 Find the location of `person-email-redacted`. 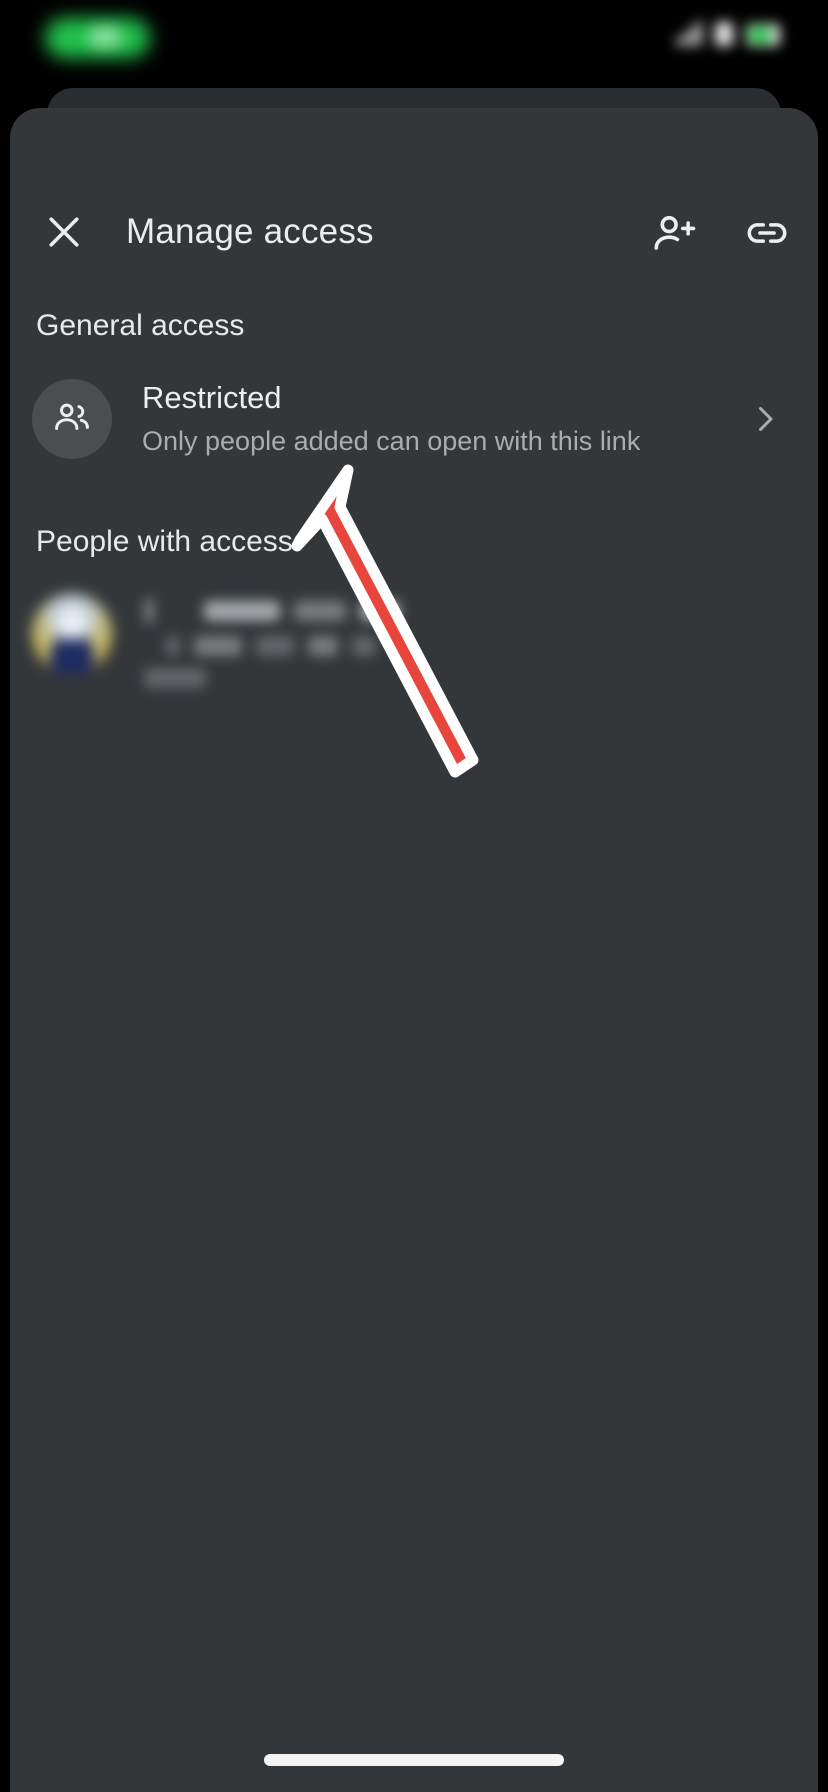

person-email-redacted is located at coordinates (469, 646).